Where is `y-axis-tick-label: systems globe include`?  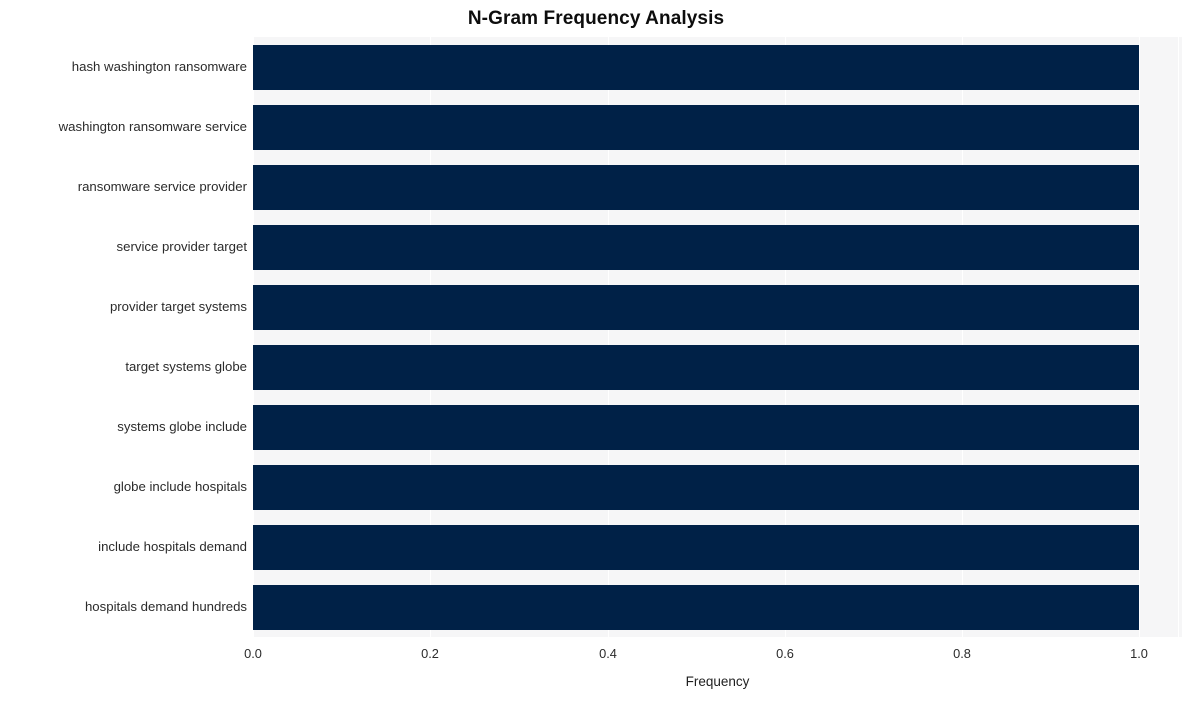
y-axis-tick-label: systems globe include is located at coordinates (182, 426).